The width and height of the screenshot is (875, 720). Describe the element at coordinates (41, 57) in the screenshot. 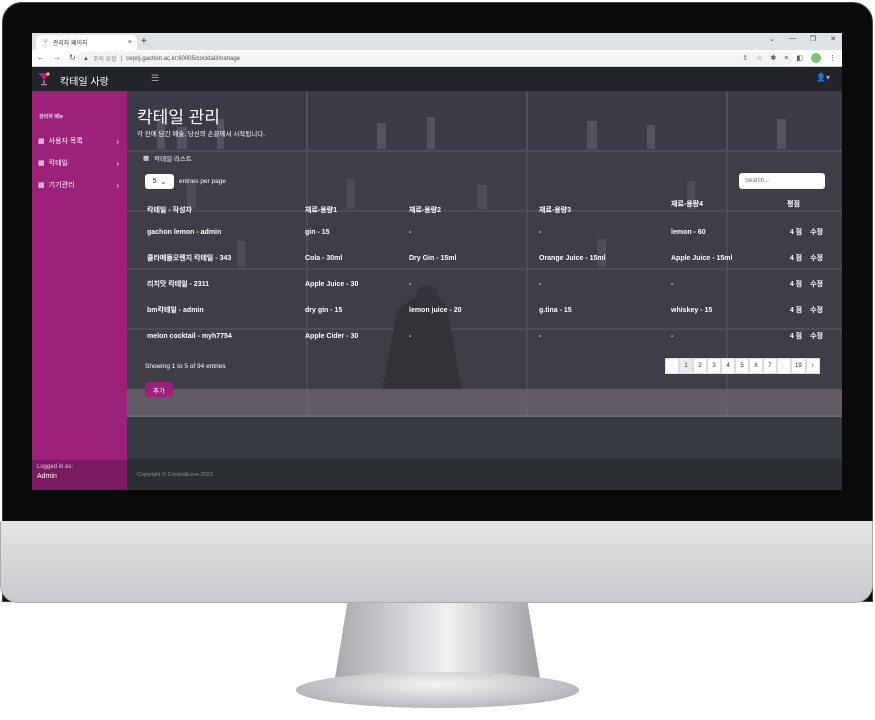

I see `back-icon: ←` at that location.